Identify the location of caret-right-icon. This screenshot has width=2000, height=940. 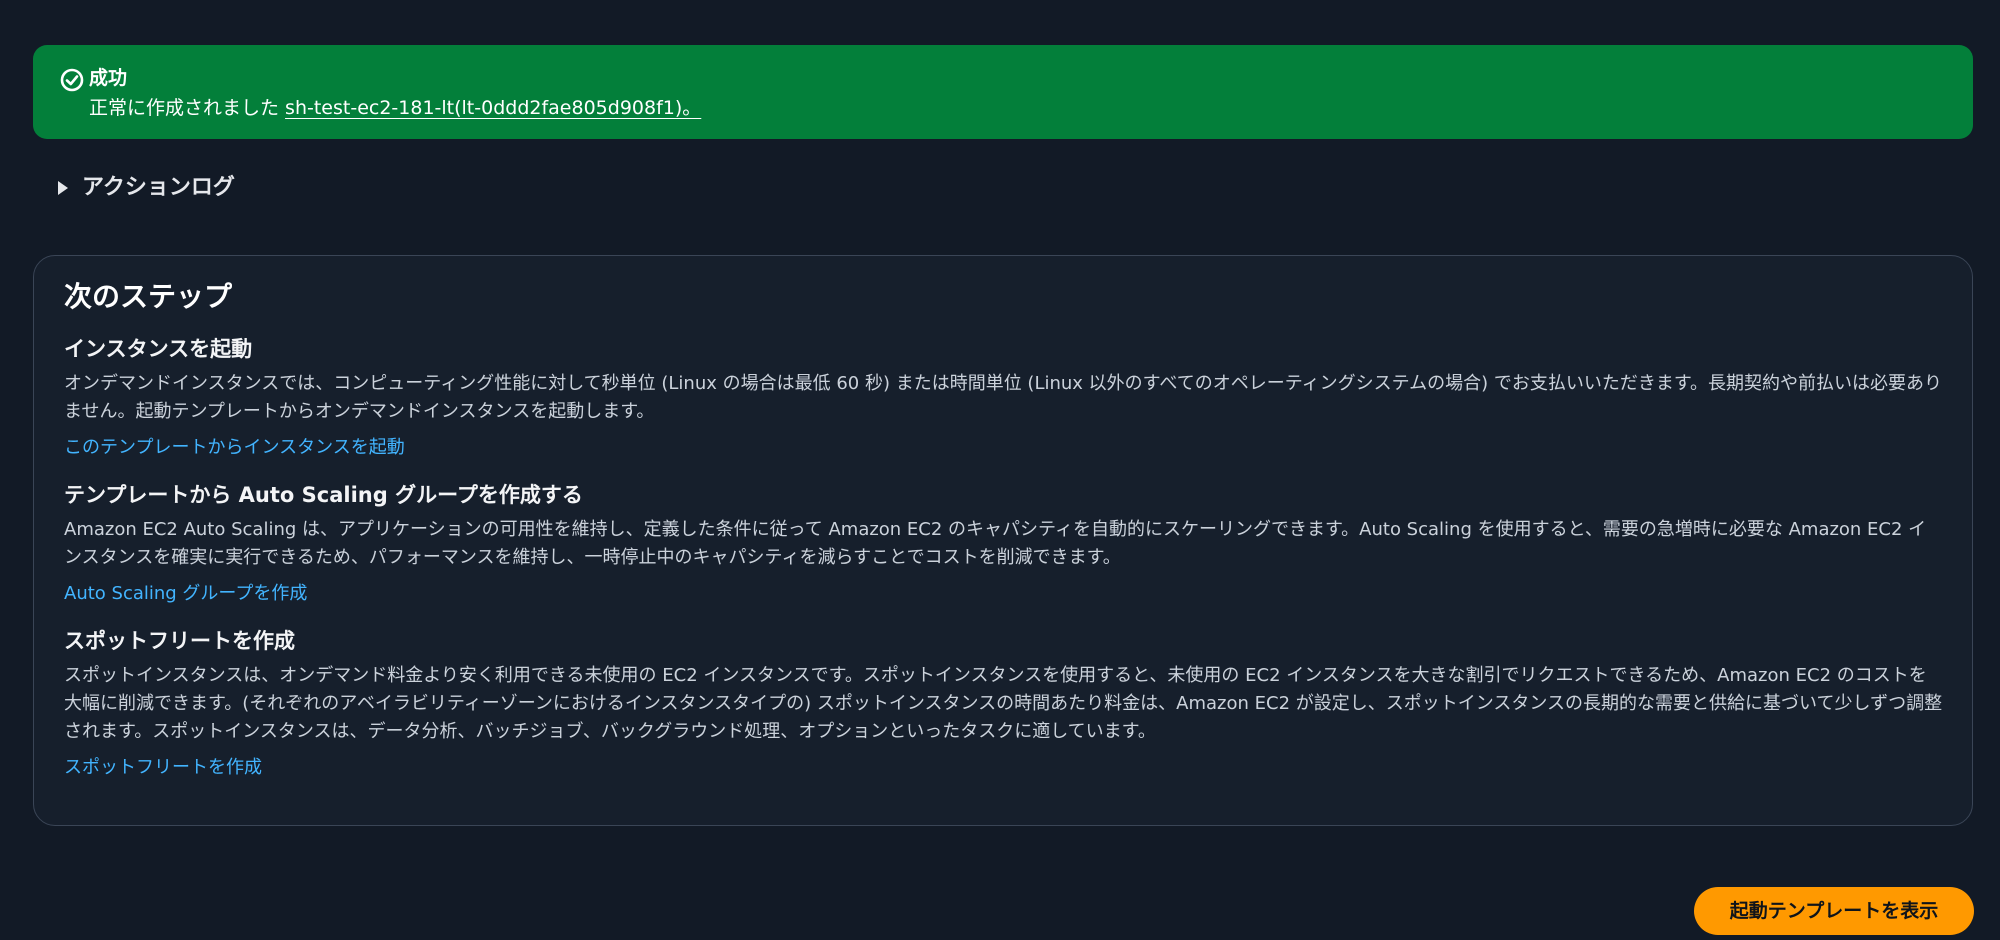
(63, 188).